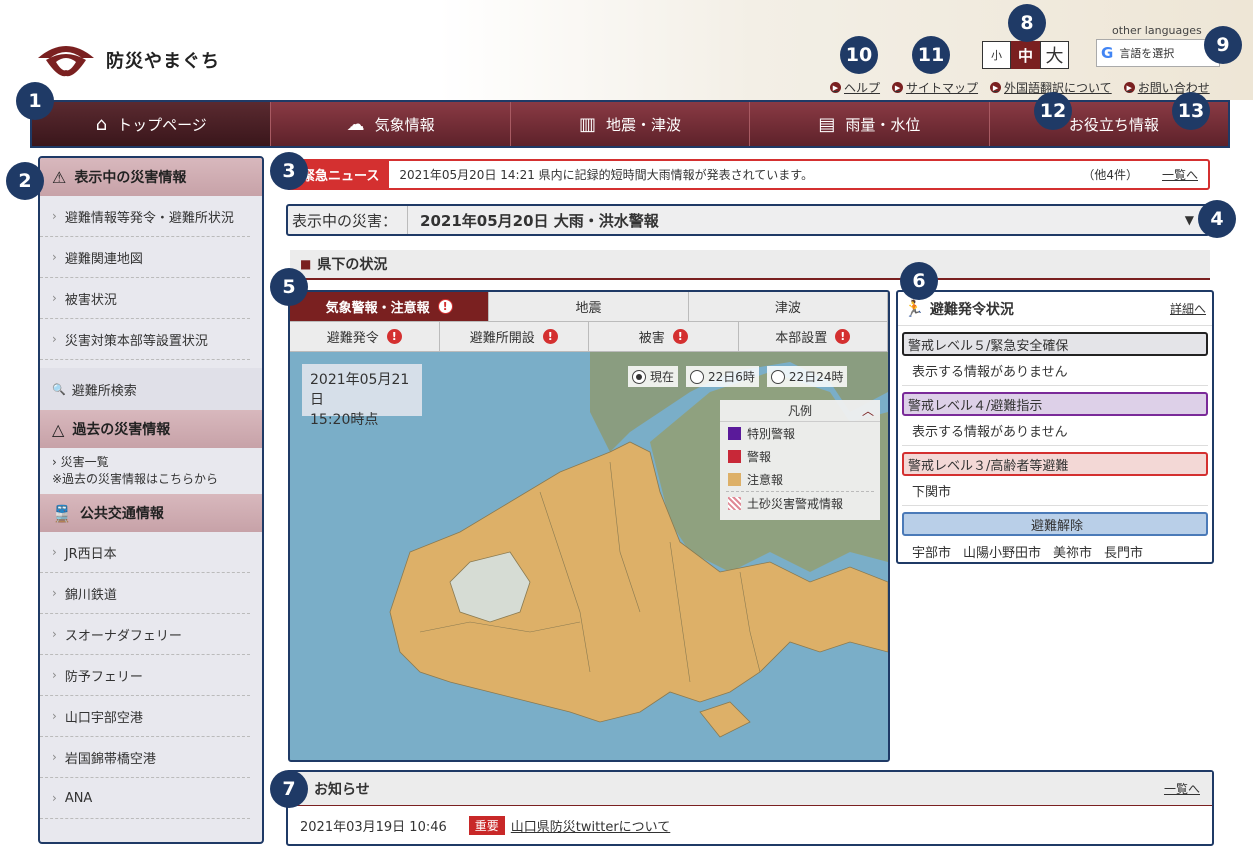  I want to click on font-size-switcher: 小 中 大, so click(1025, 55).